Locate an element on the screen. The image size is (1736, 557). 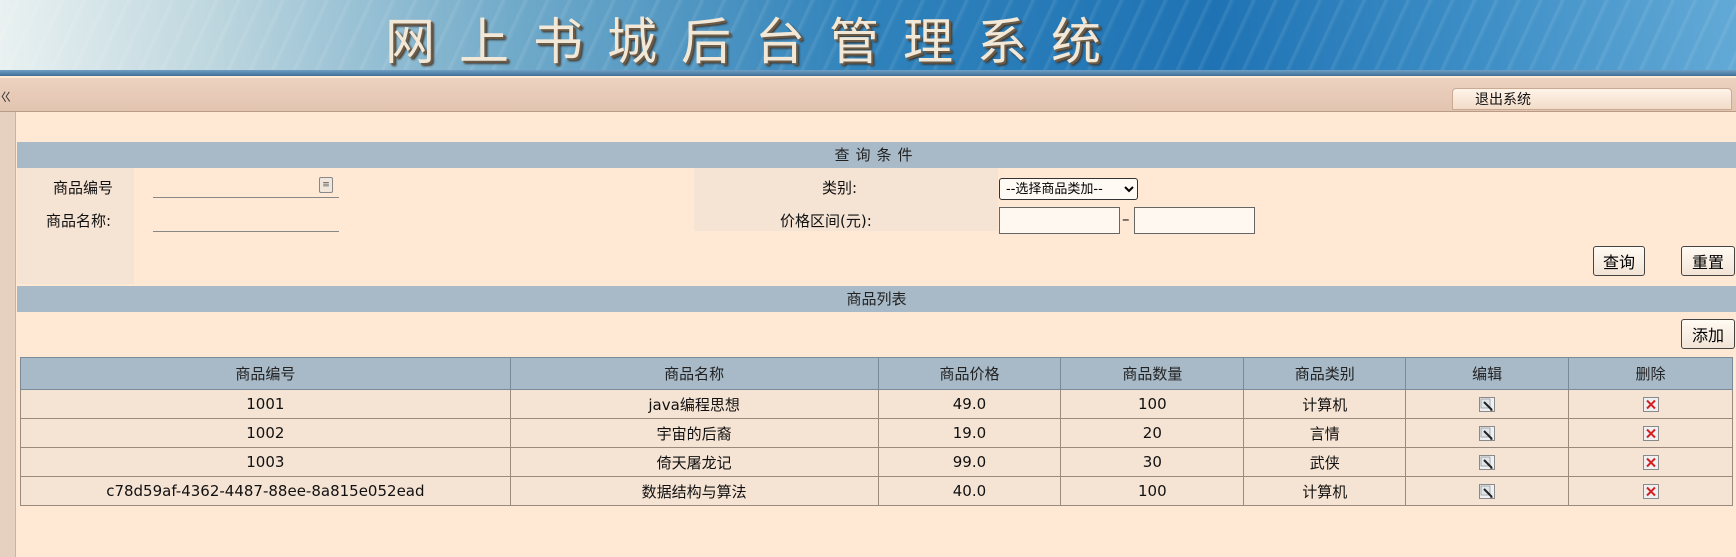
col-header-category: 商品类别 is located at coordinates (1325, 373).